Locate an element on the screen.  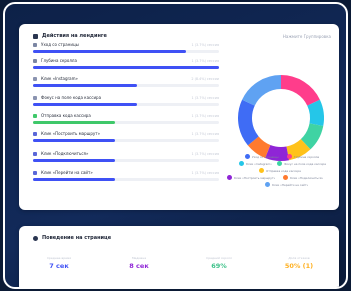
legend-item: Фокус на поле кода кассира is located at coordinates (301, 163).